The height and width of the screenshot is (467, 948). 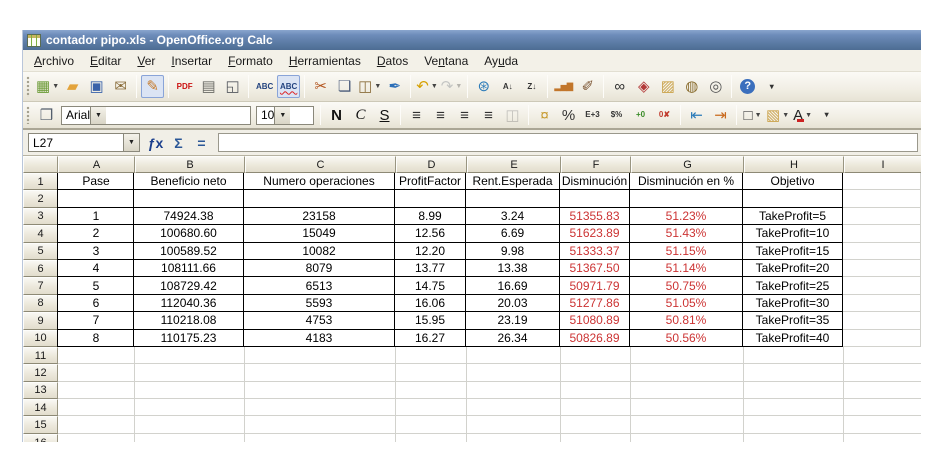 What do you see at coordinates (336, 115) in the screenshot?
I see `bold-button: N` at bounding box center [336, 115].